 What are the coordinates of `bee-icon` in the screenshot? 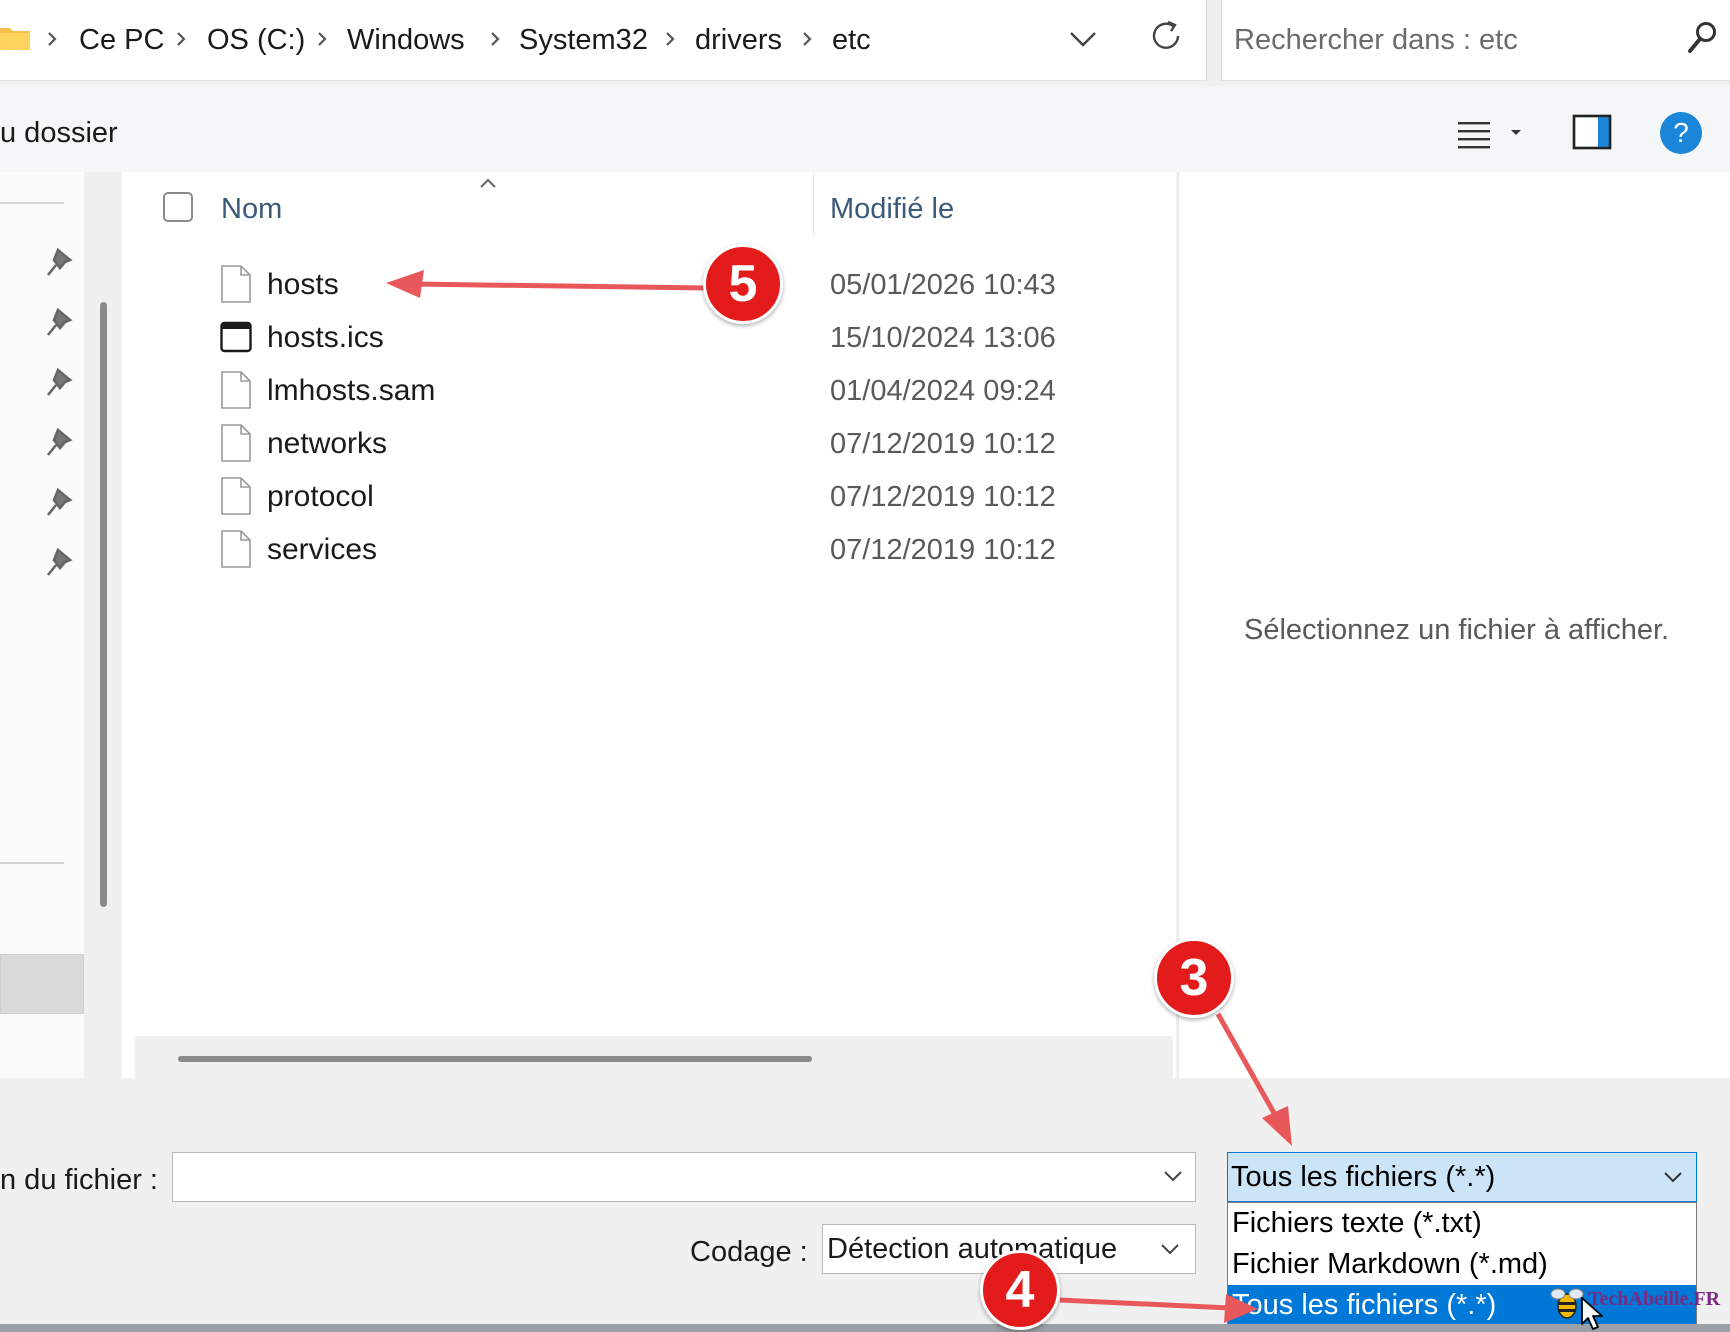 It's located at (1567, 1303).